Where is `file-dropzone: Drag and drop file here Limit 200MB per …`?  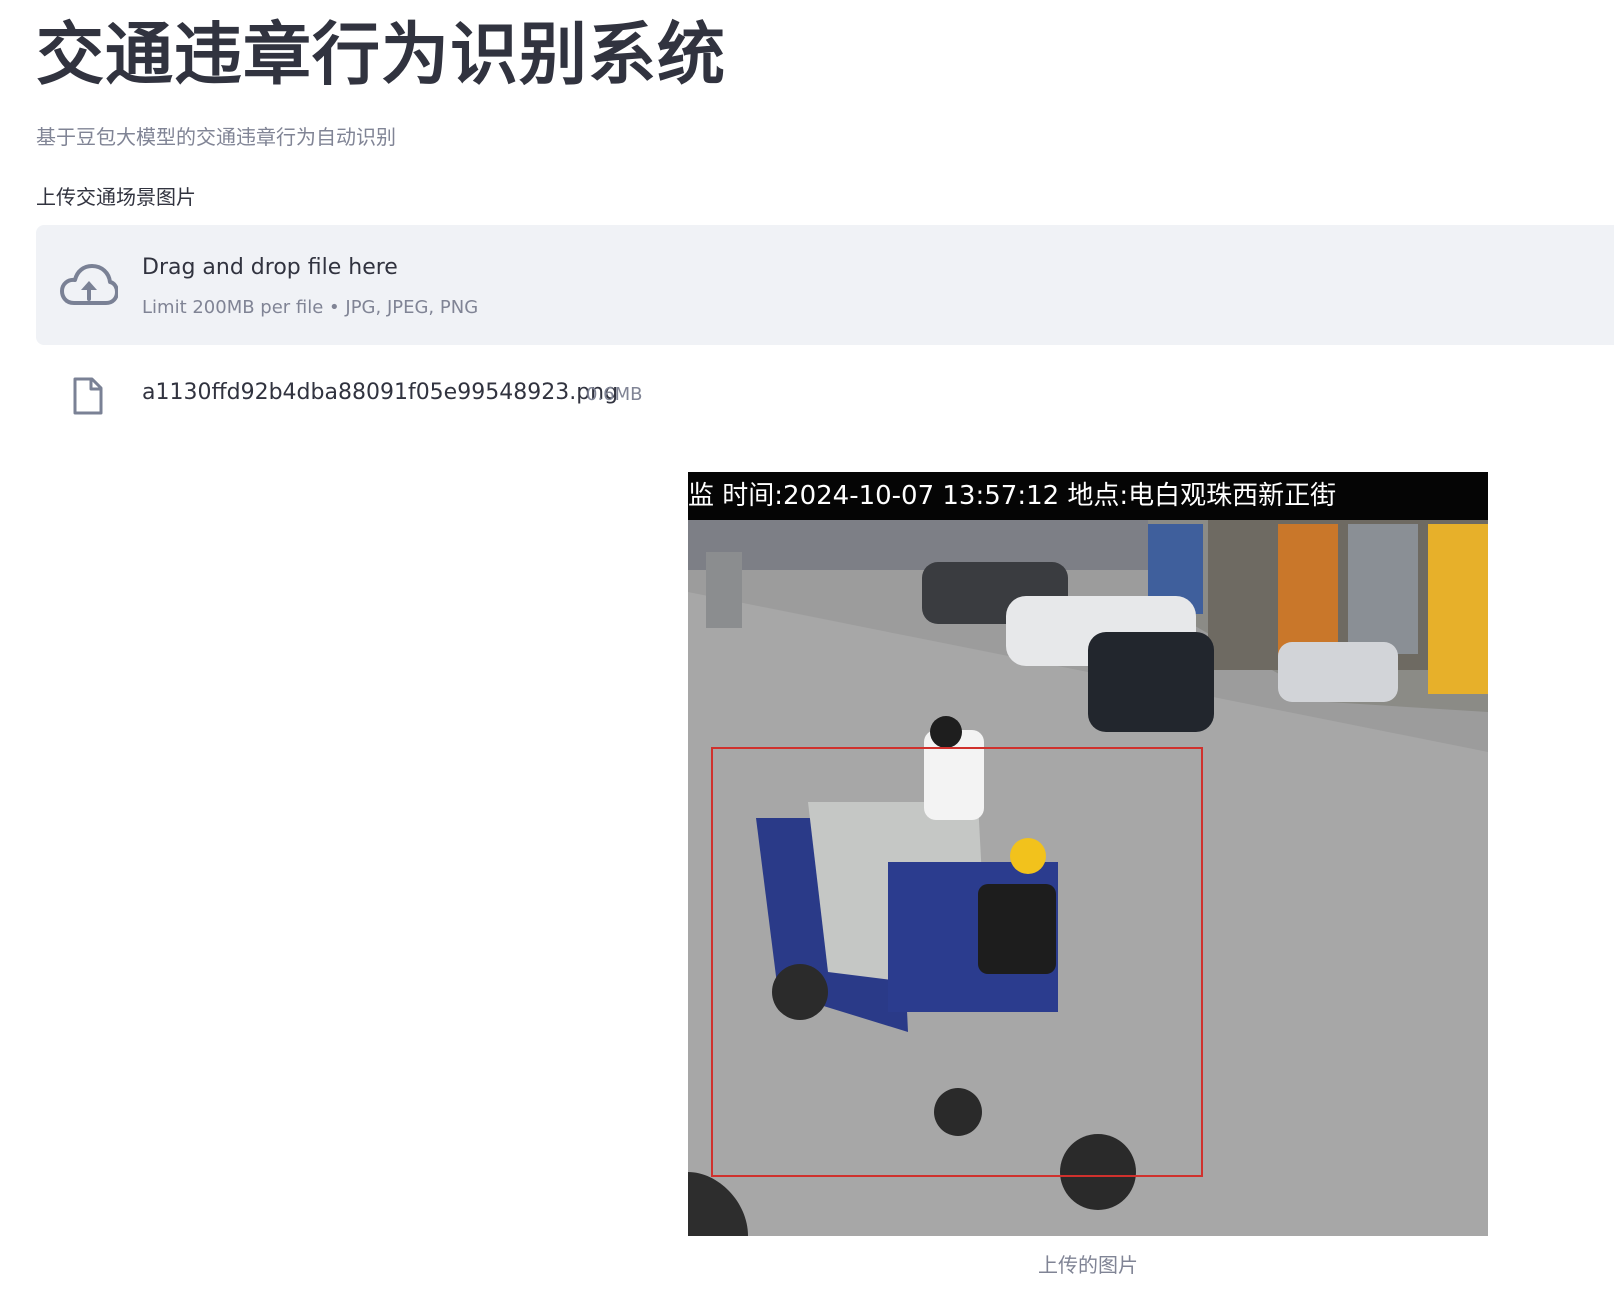
file-dropzone: Drag and drop file here Limit 200MB per … is located at coordinates (825, 285).